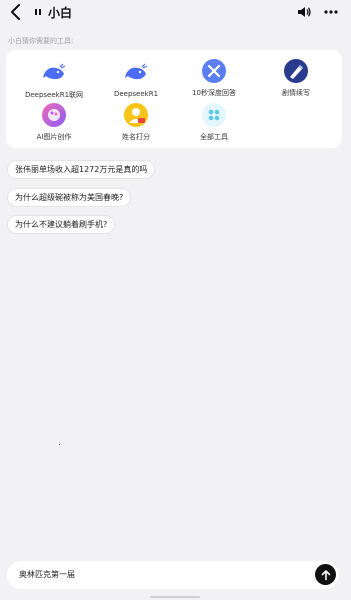 The height and width of the screenshot is (600, 351). What do you see at coordinates (54, 115) in the screenshot?
I see `palette-icon` at bounding box center [54, 115].